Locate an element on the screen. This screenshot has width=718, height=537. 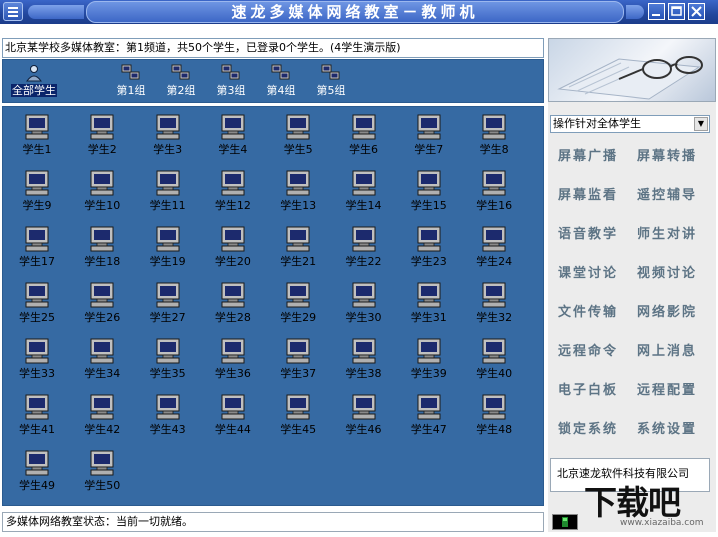
student-computer: 学生19 is located at coordinates (168, 247).